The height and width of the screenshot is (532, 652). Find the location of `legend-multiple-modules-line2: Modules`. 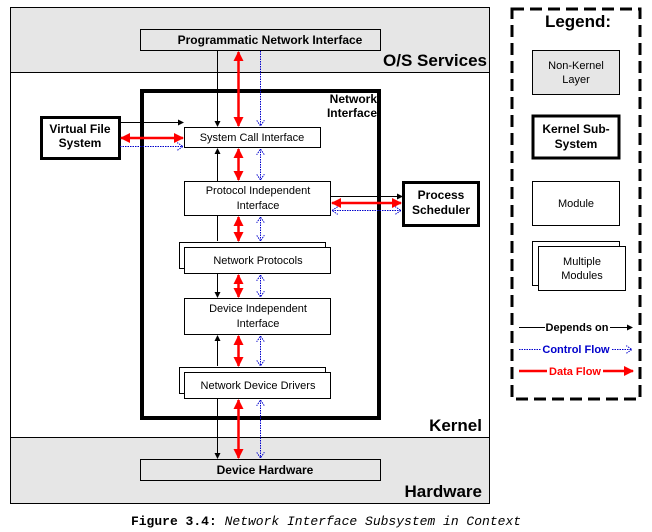

legend-multiple-modules-line2: Modules is located at coordinates (582, 276).